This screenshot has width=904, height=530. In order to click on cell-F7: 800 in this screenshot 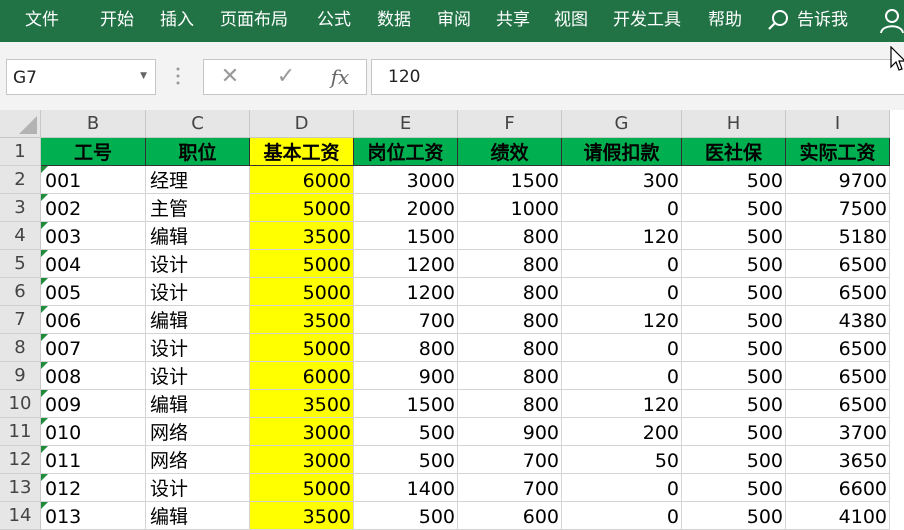, I will do `click(510, 320)`.